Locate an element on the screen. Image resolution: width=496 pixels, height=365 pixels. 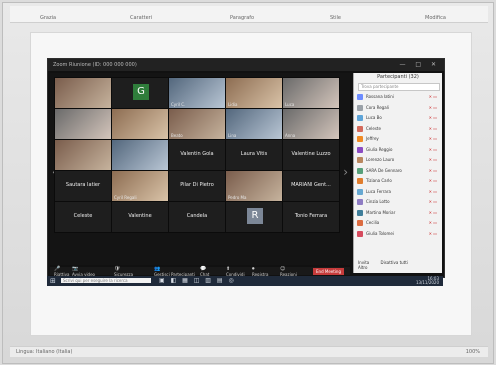
tile-center-name: Pilar Di Pietro is located at coordinates (197, 185).